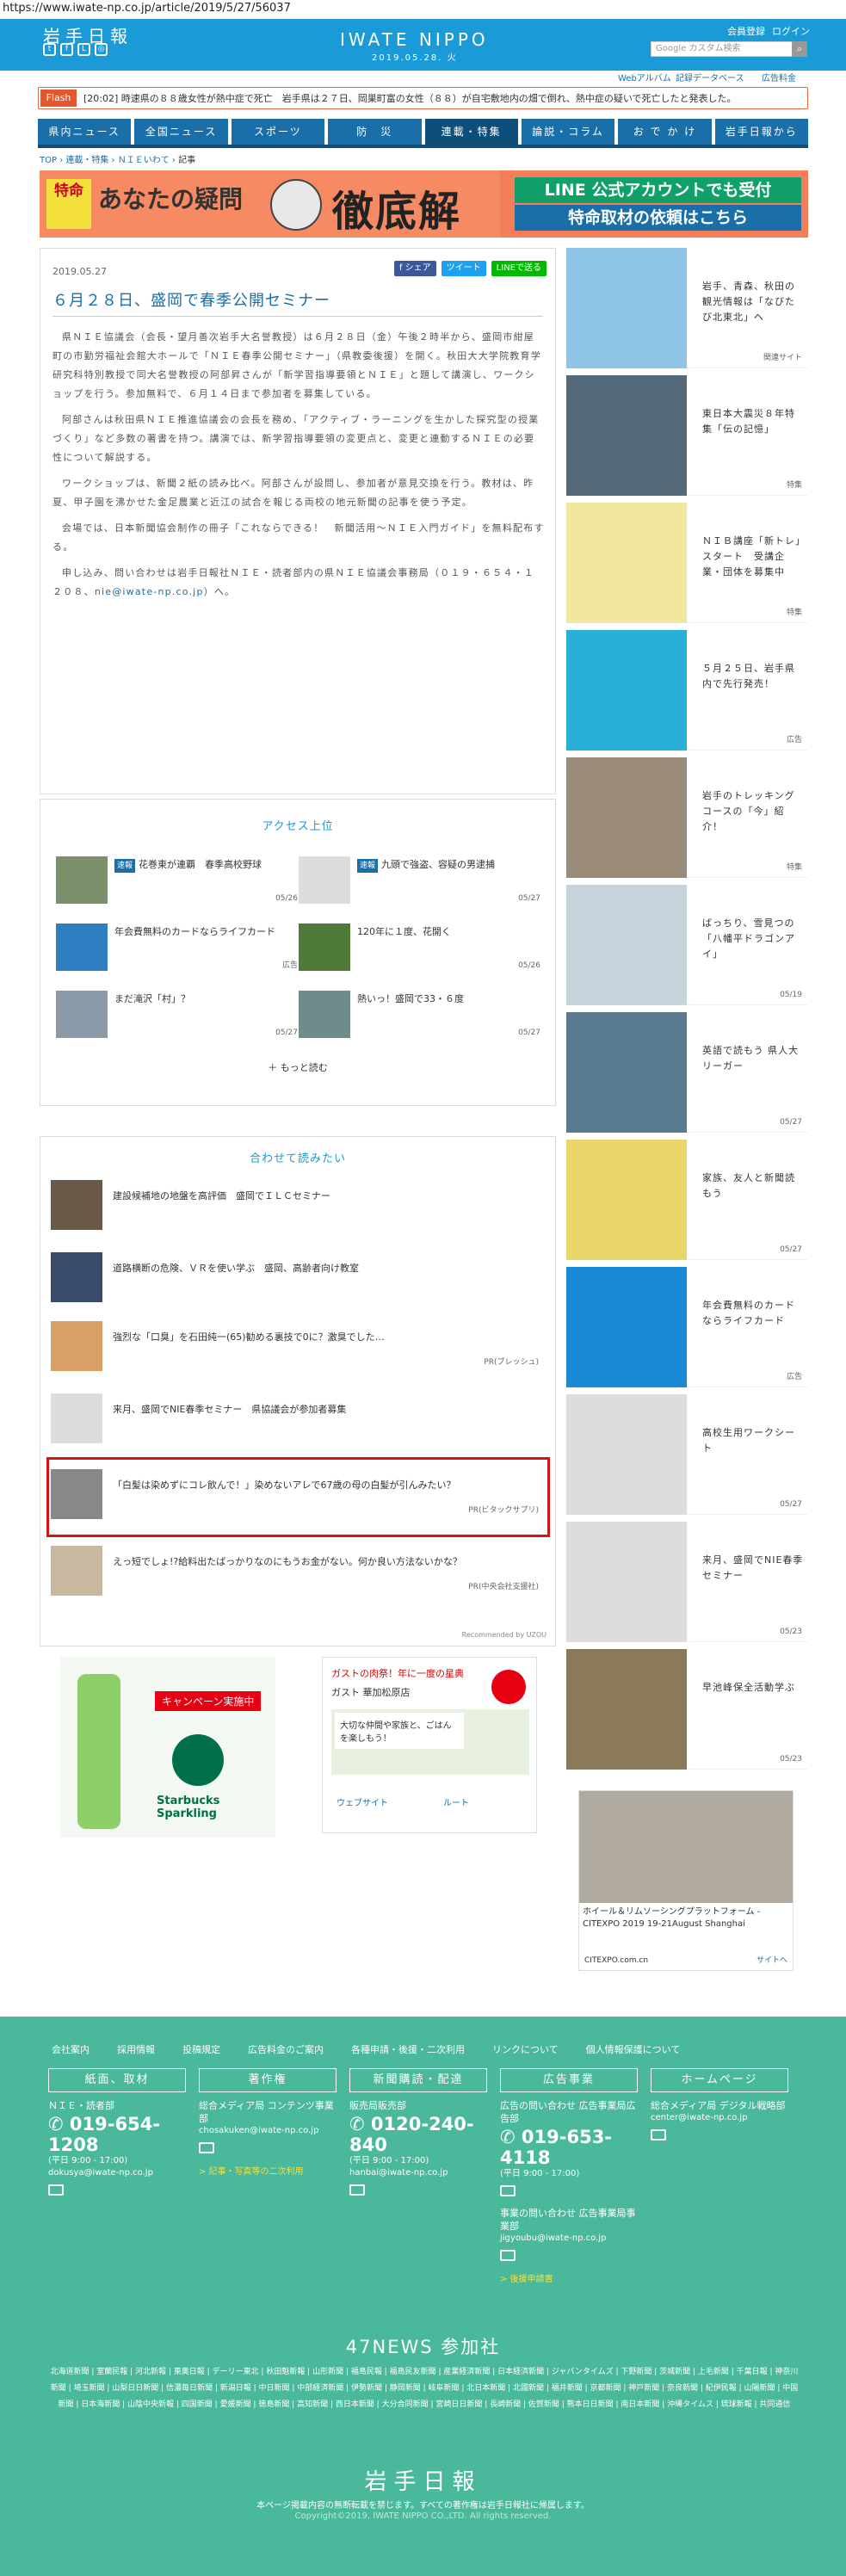 This screenshot has height=2576, width=846. Describe the element at coordinates (686, 1200) in the screenshot. I see `sidebar-item: 家族、友人と新聞読もう 05/27` at that location.